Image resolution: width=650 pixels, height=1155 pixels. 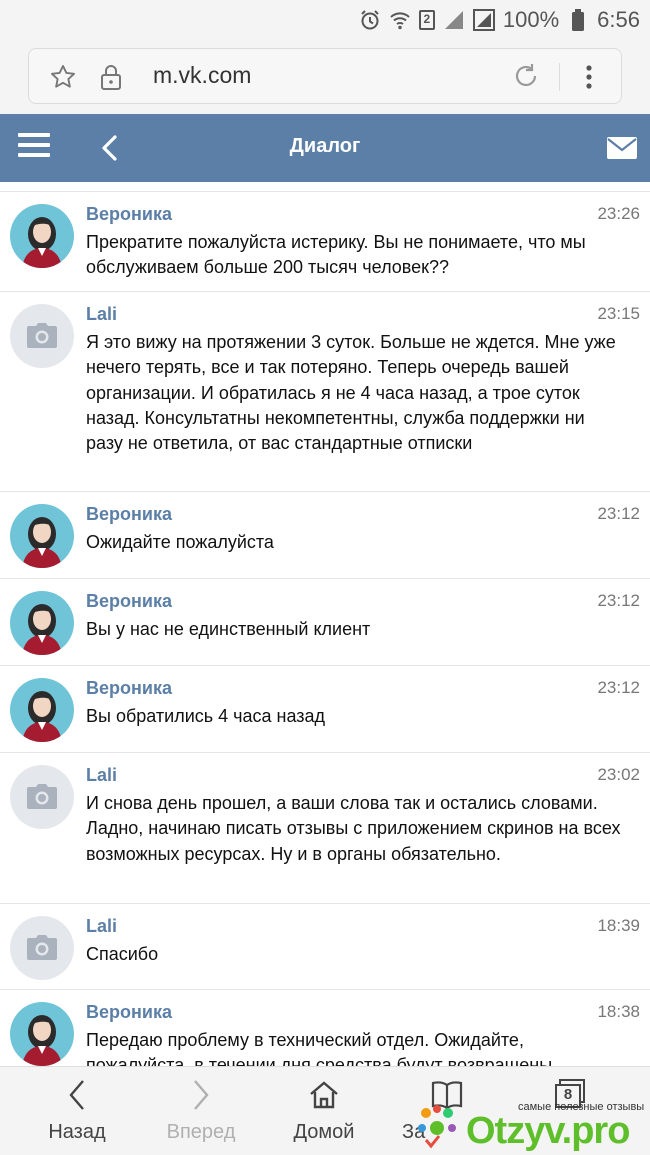 I want to click on message-text: Спасибо, so click(x=122, y=954).